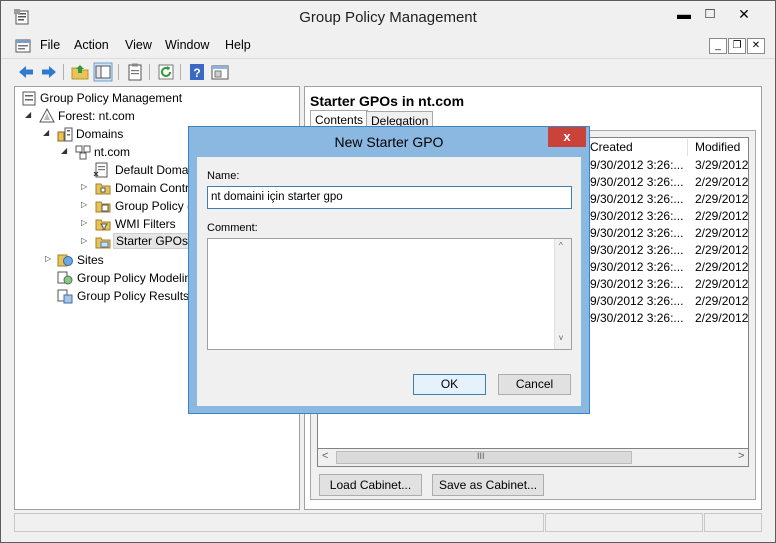 This screenshot has width=776, height=543. I want to click on scroll-right-icon: >, so click(741, 456).